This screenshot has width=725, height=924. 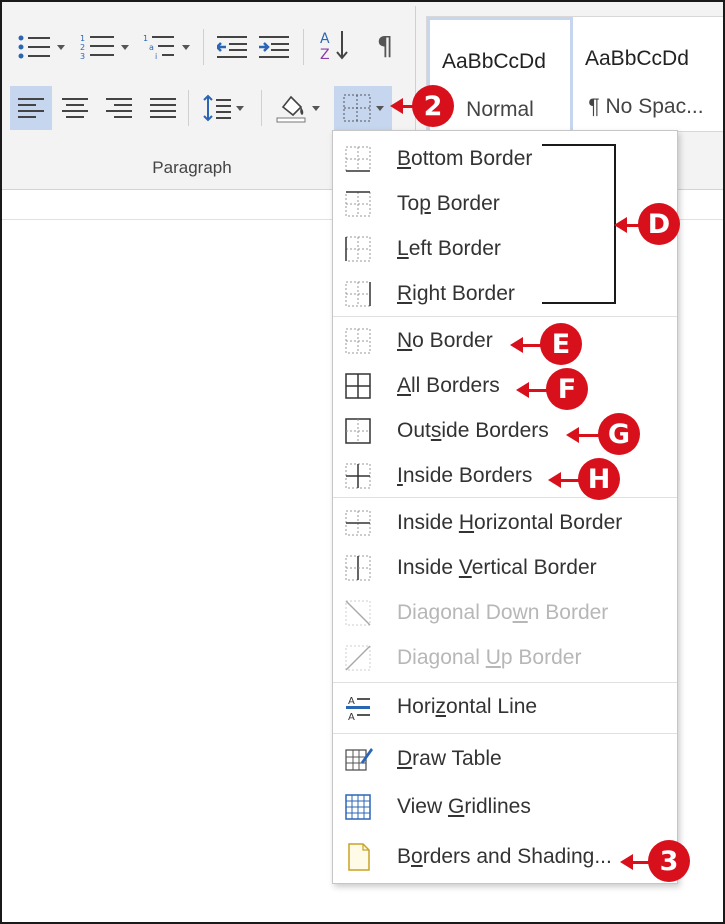 I want to click on borders-icon, so click(x=356, y=108).